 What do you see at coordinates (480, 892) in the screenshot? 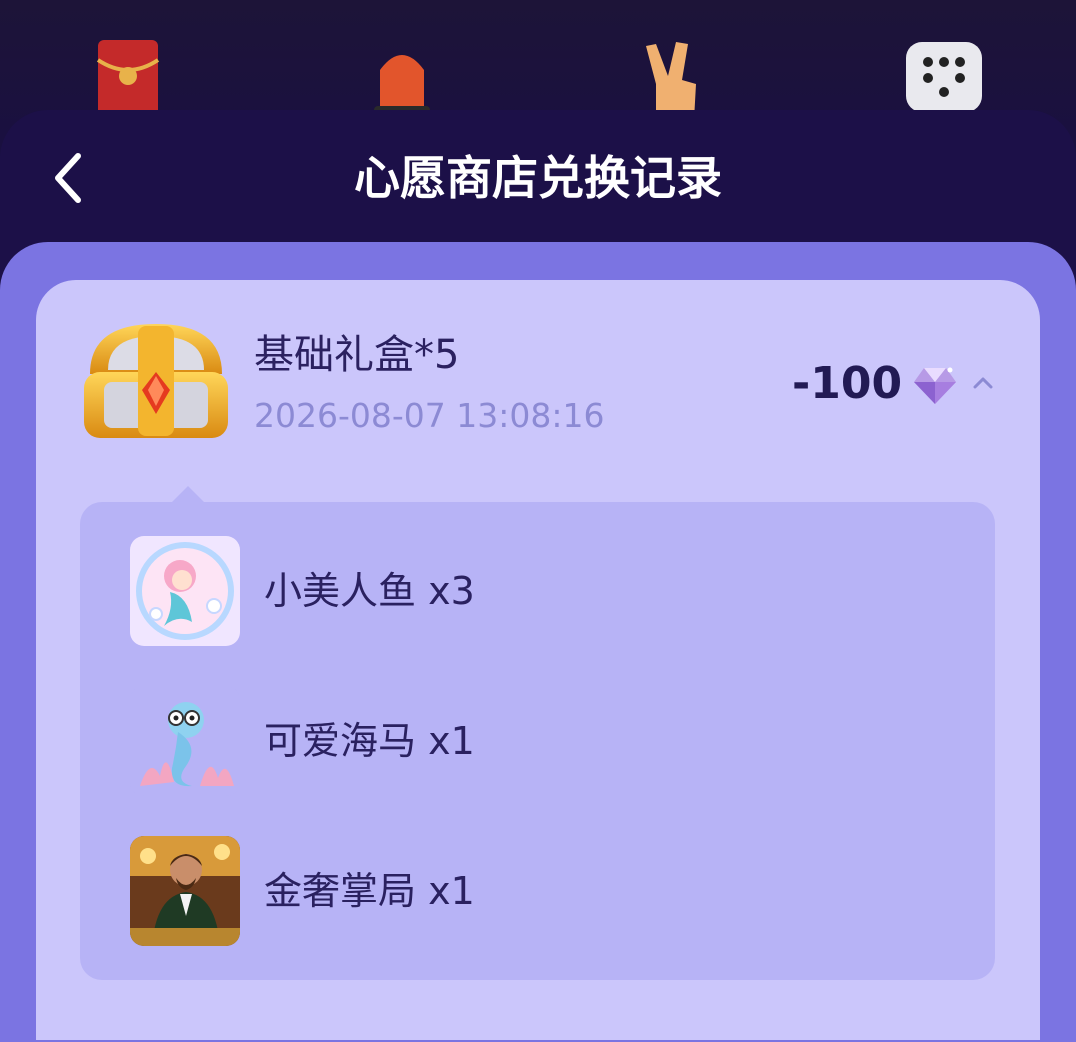
I see `reward-item: 金奢掌局 x1` at bounding box center [480, 892].